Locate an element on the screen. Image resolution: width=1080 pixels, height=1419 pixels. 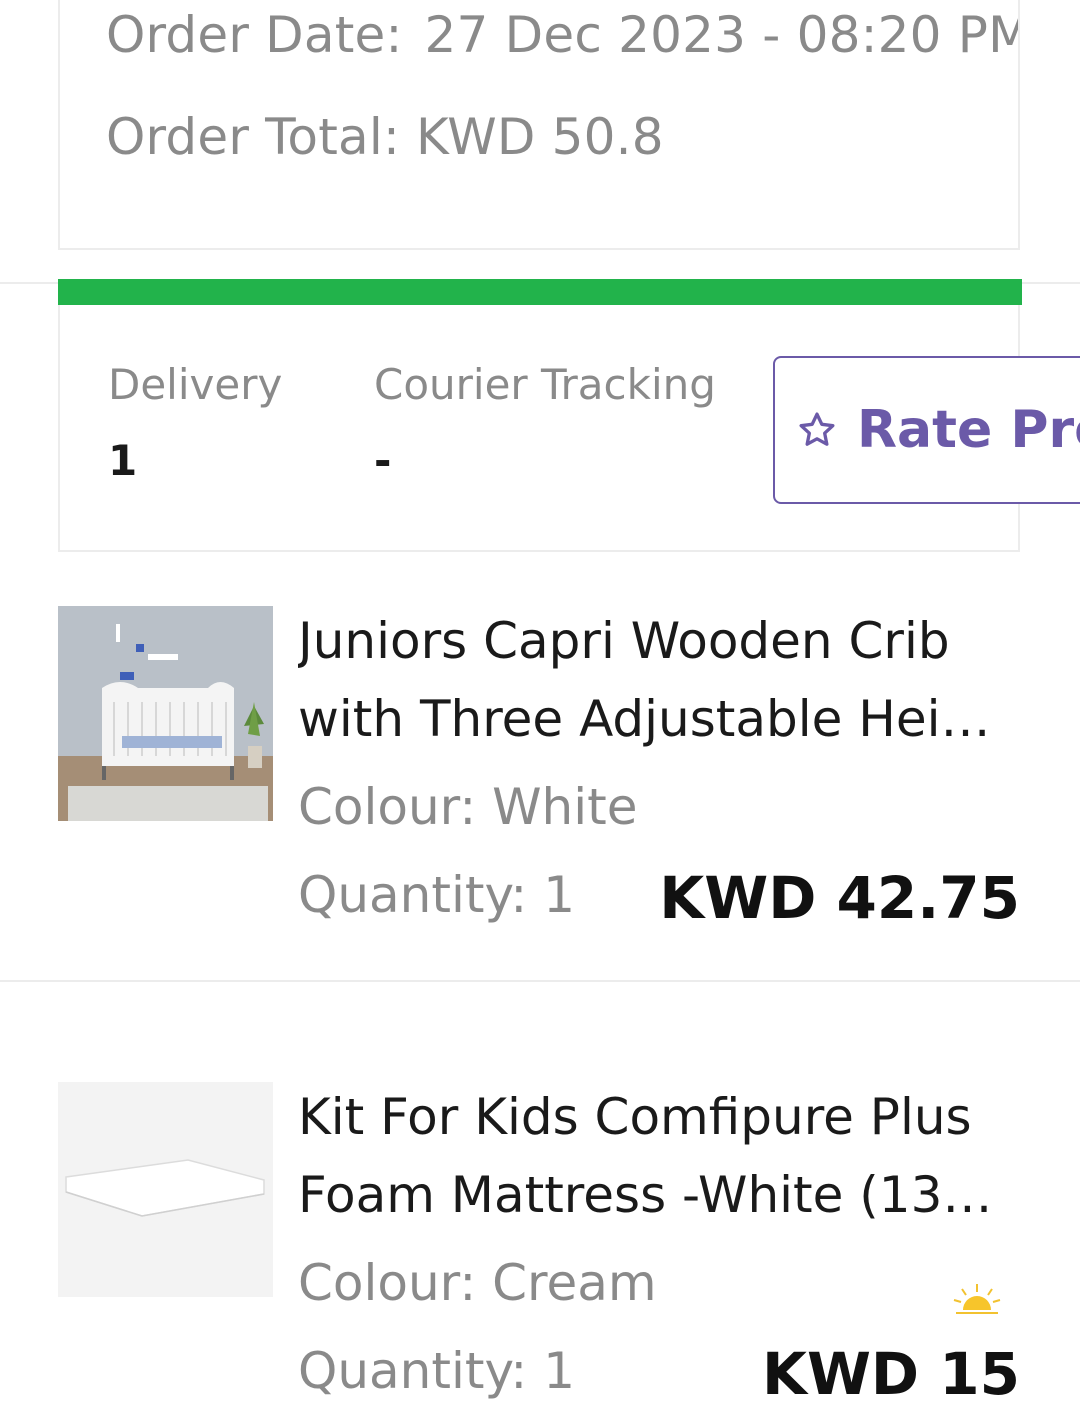
rate-product-button: Rate Proc is located at coordinates (926, 430).